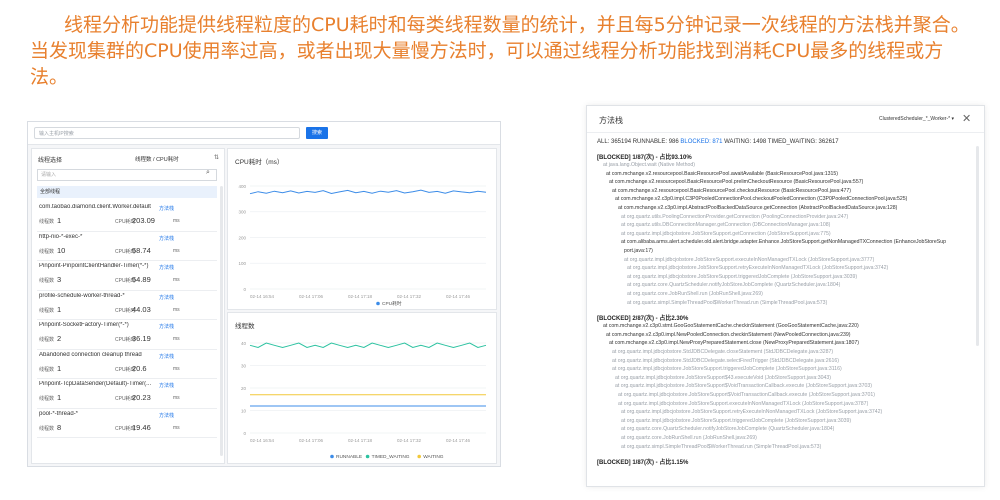 The width and height of the screenshot is (1000, 500). I want to click on thread-name: com.taobao.diamond.client.Worker.default, so click(95, 207).